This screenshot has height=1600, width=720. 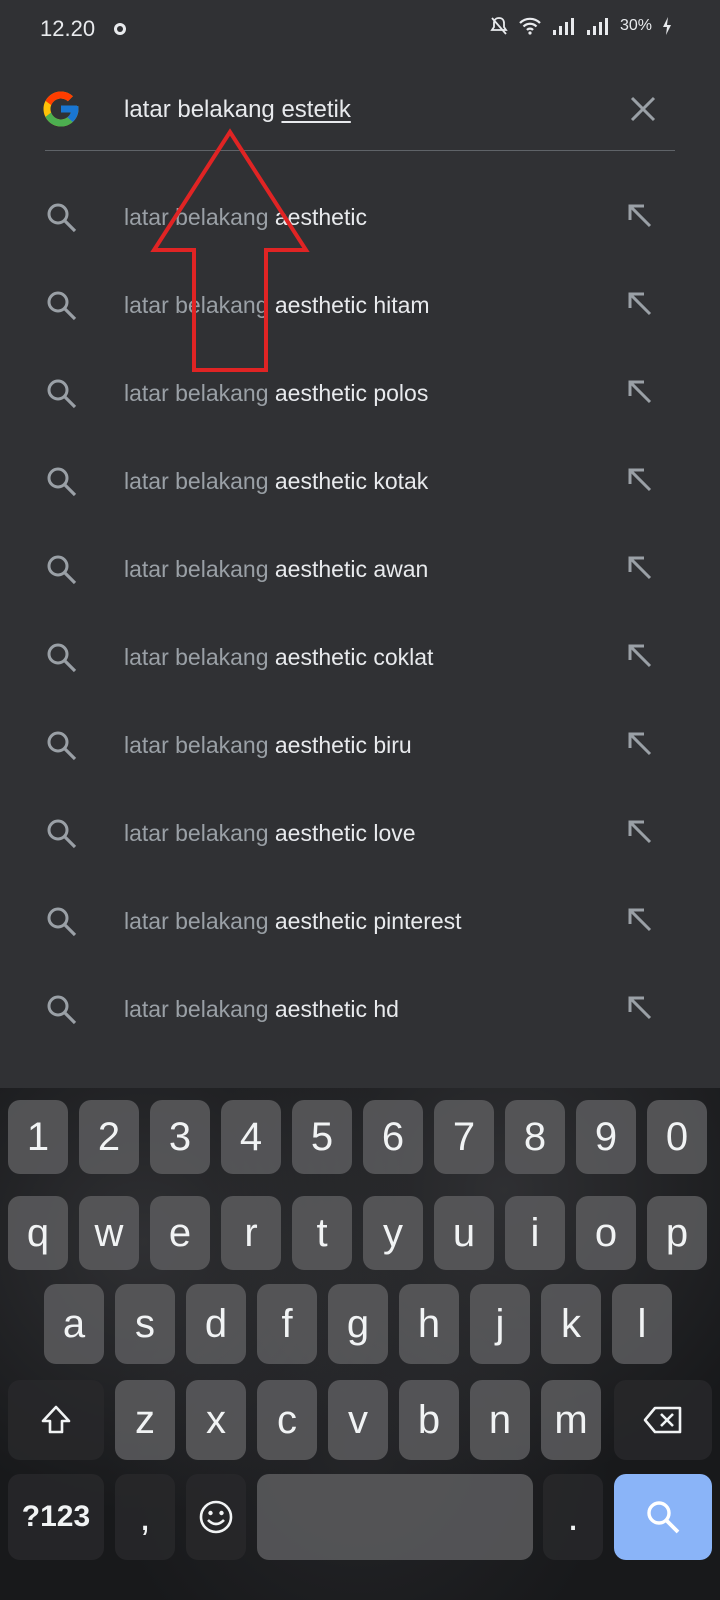 I want to click on key-a: a, so click(x=74, y=1324).